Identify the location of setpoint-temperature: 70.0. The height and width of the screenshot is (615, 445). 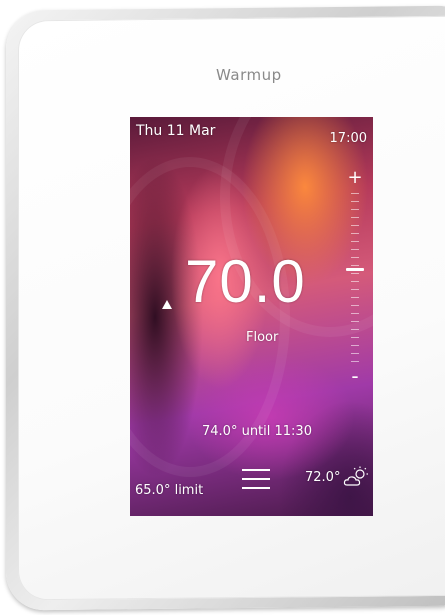
(245, 281).